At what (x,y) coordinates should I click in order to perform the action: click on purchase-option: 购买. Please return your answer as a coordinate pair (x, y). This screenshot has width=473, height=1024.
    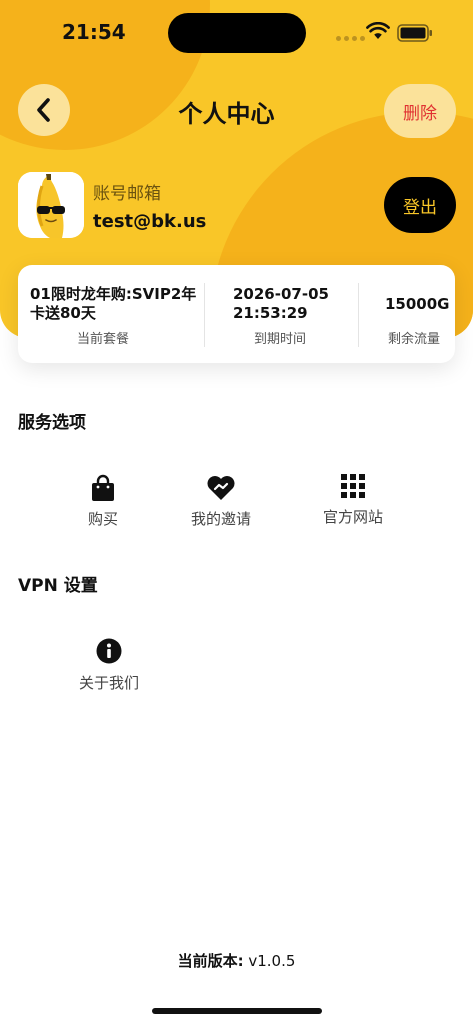
    Looking at the image, I should click on (103, 501).